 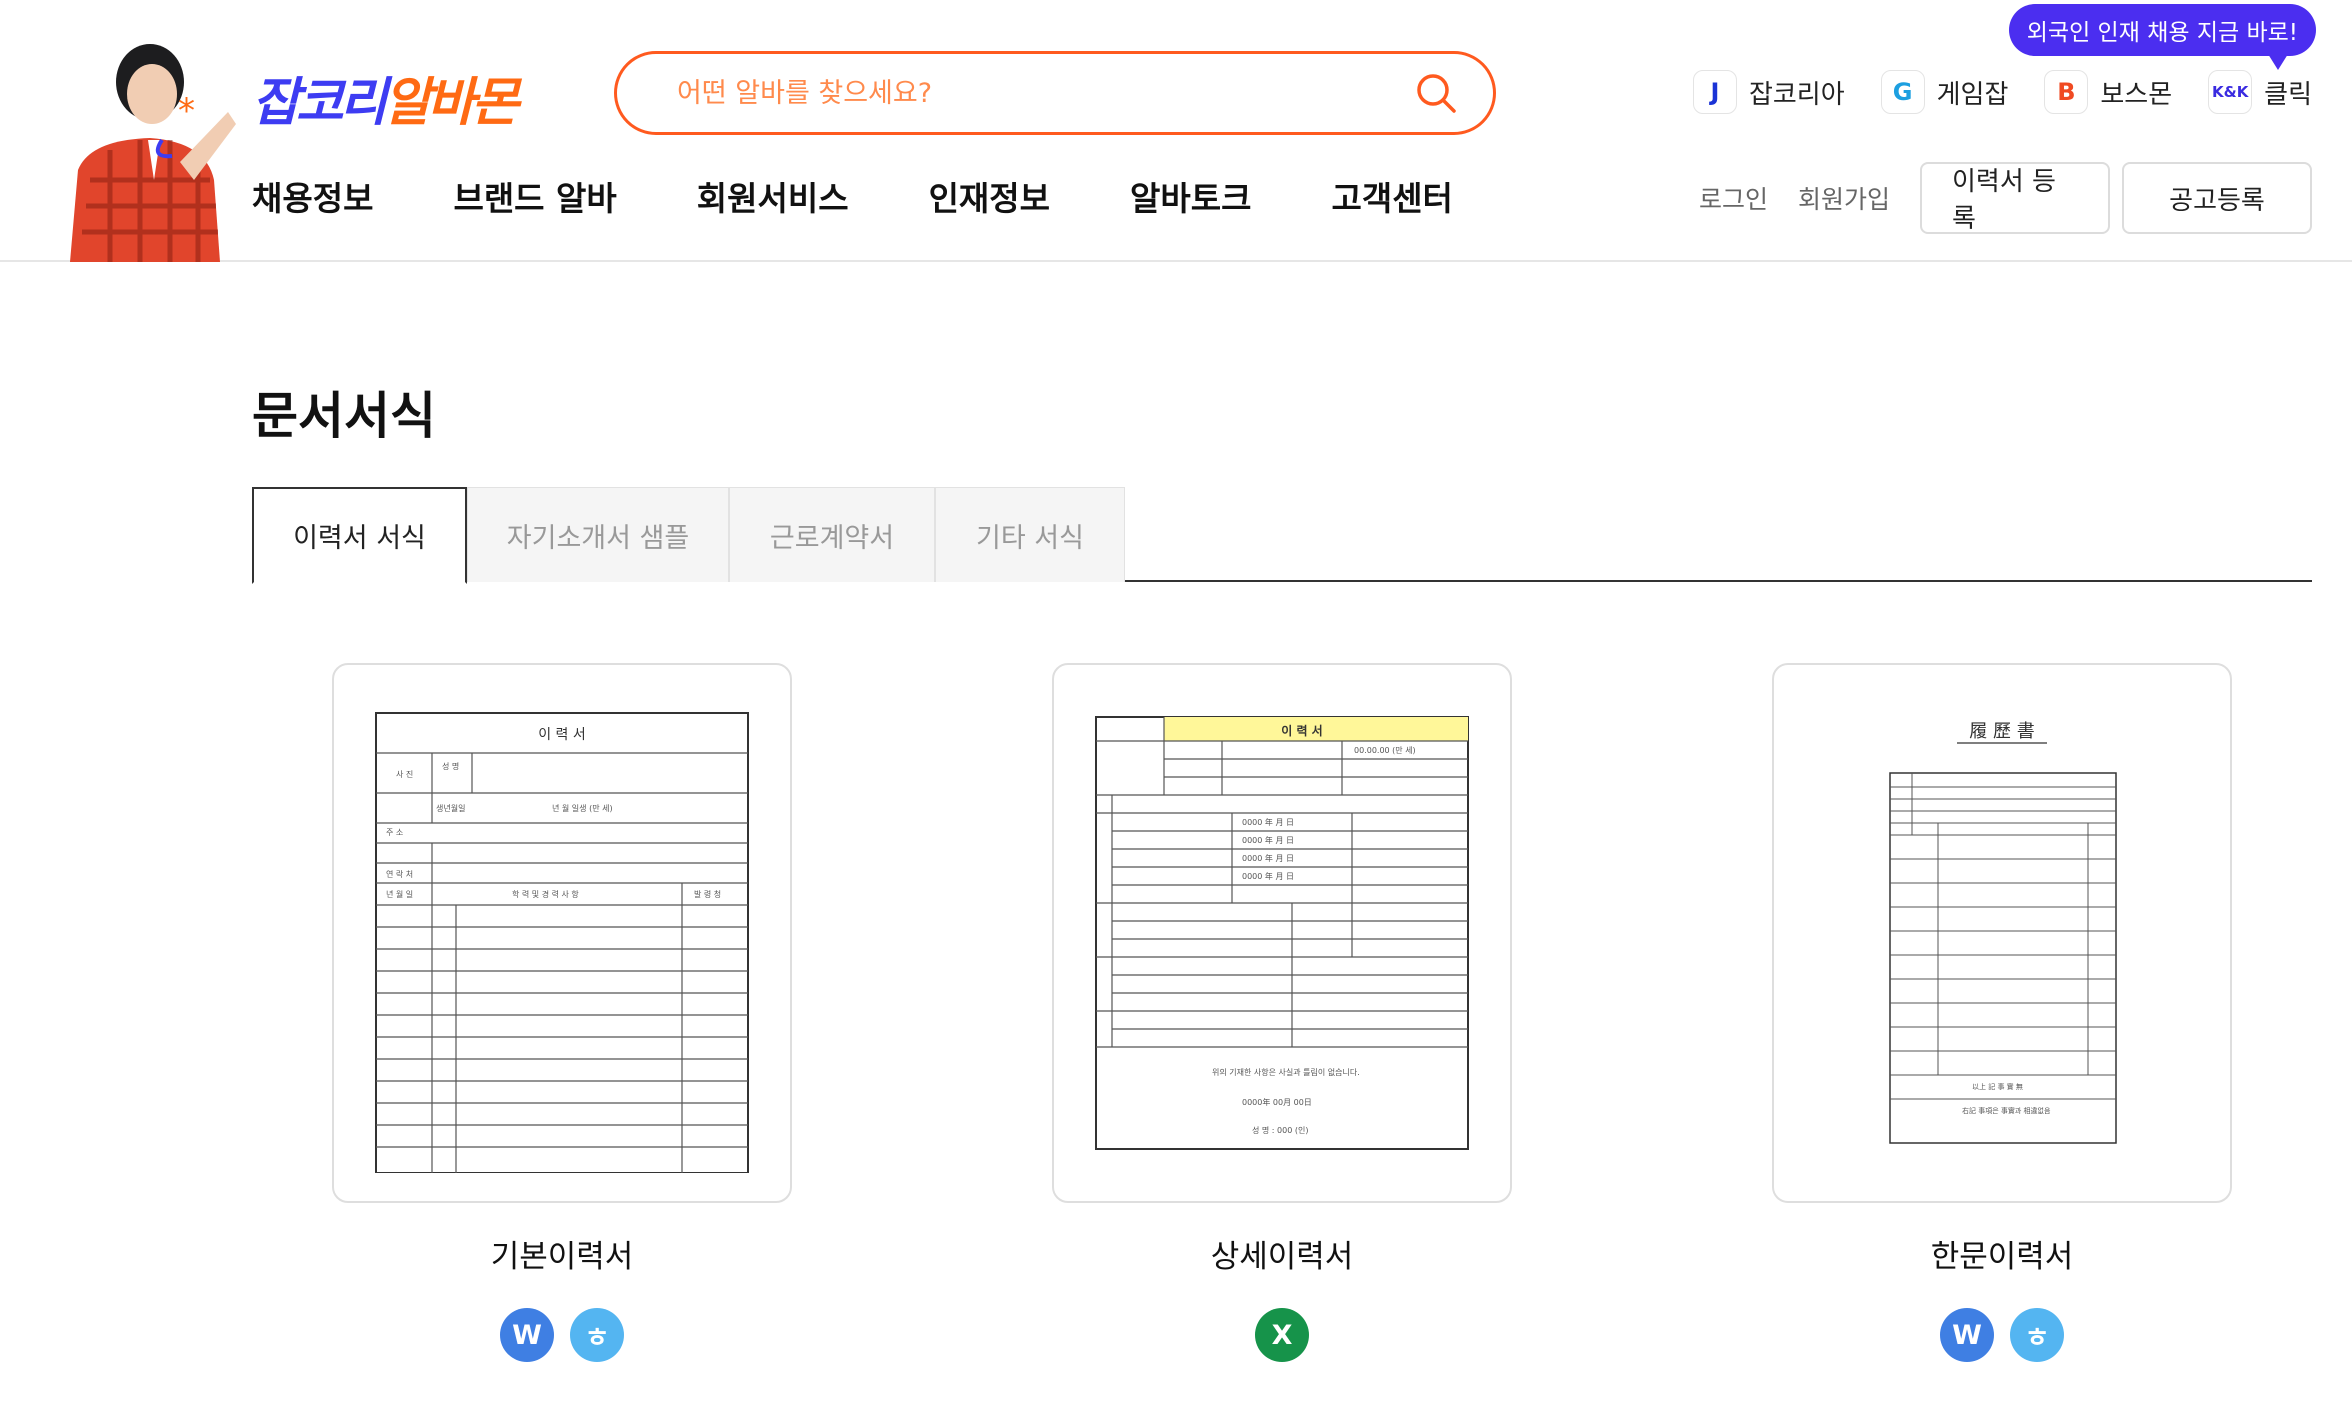 I want to click on tab-labor-contract: 근로계약서, so click(x=832, y=534).